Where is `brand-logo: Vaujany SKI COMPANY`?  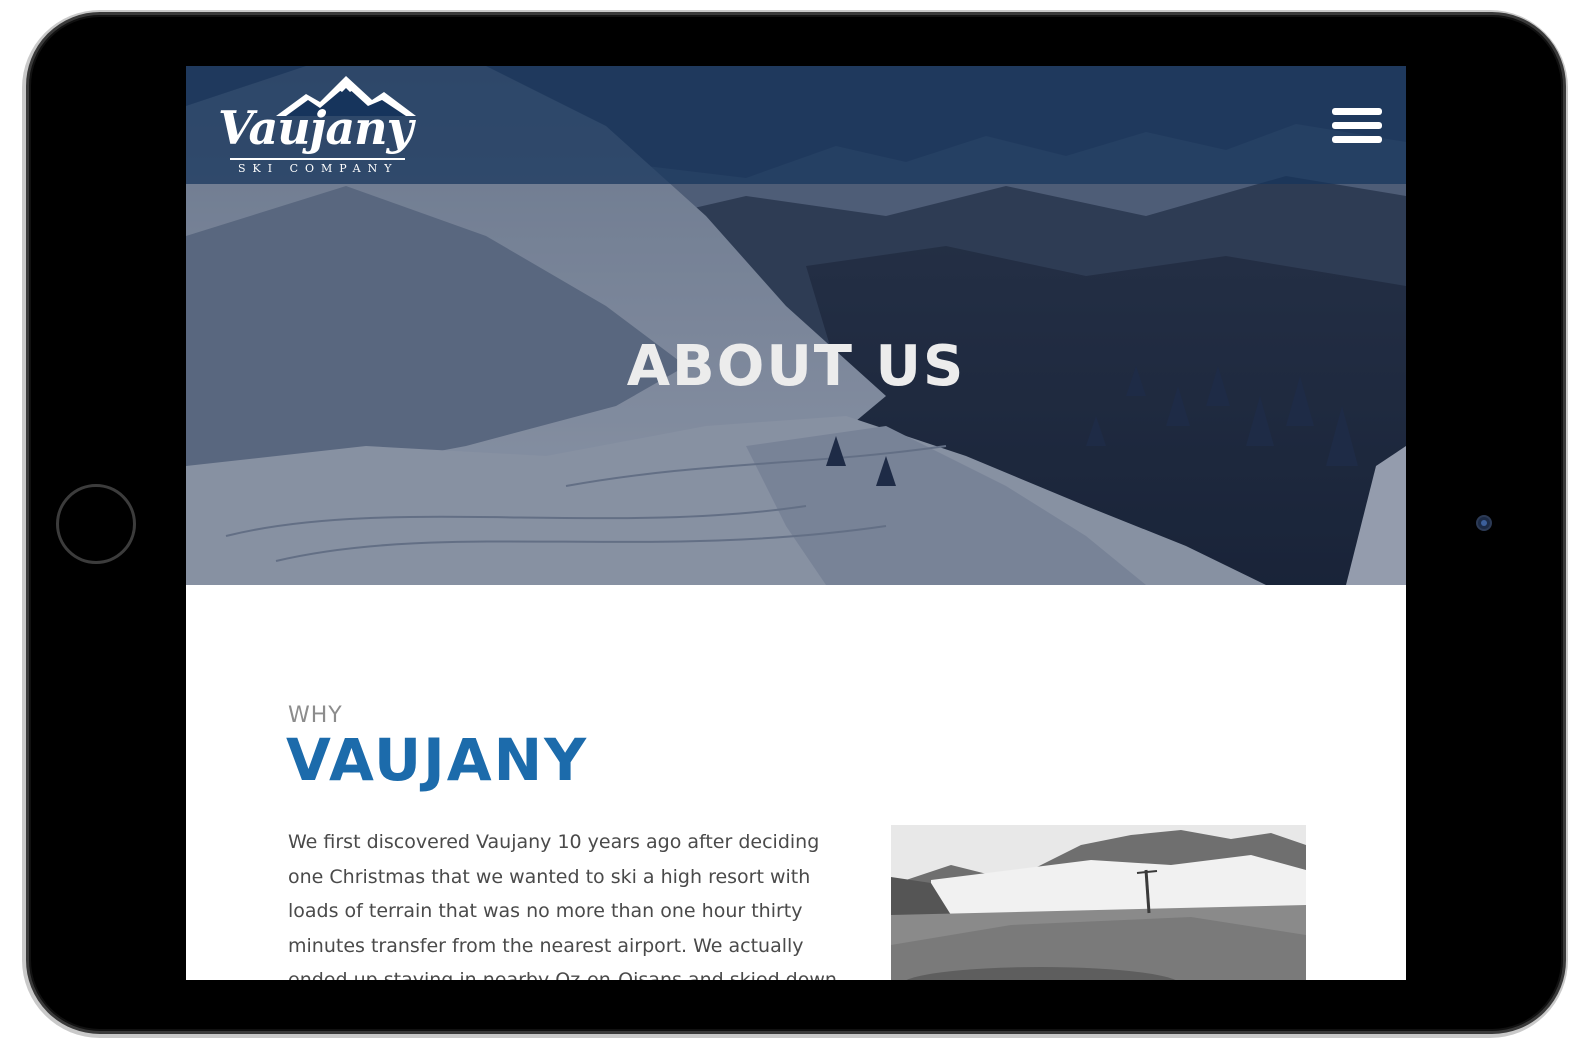 brand-logo: Vaujany SKI COMPANY is located at coordinates (318, 126).